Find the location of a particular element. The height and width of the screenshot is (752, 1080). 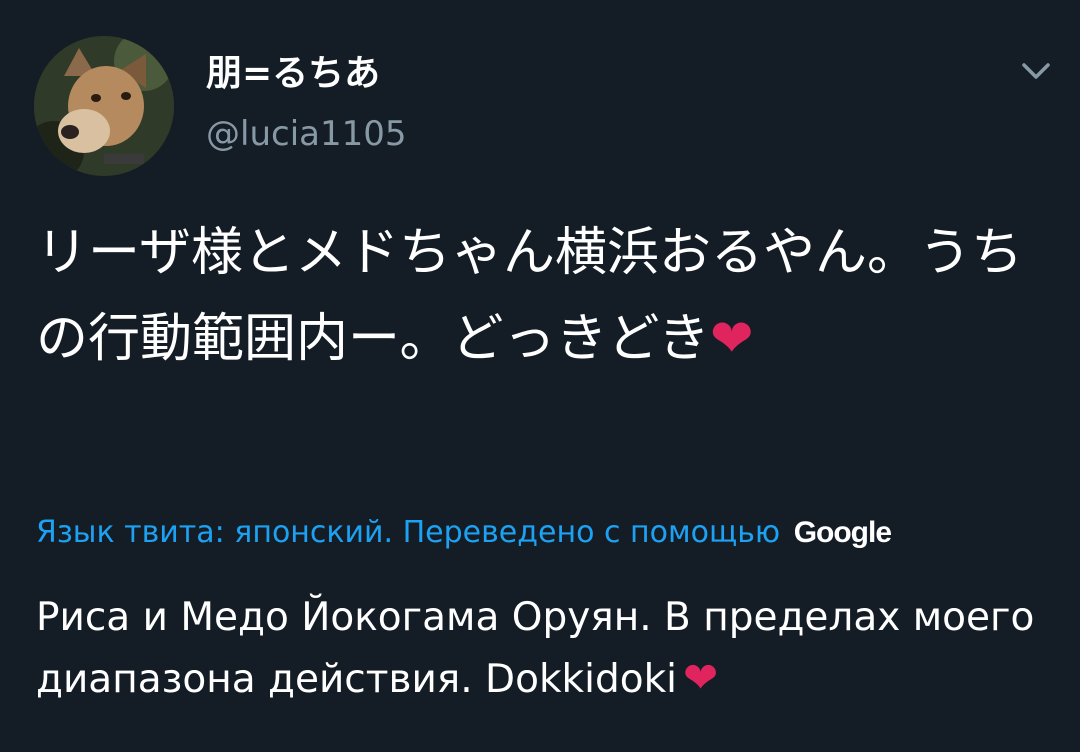

avatar is located at coordinates (104, 106).